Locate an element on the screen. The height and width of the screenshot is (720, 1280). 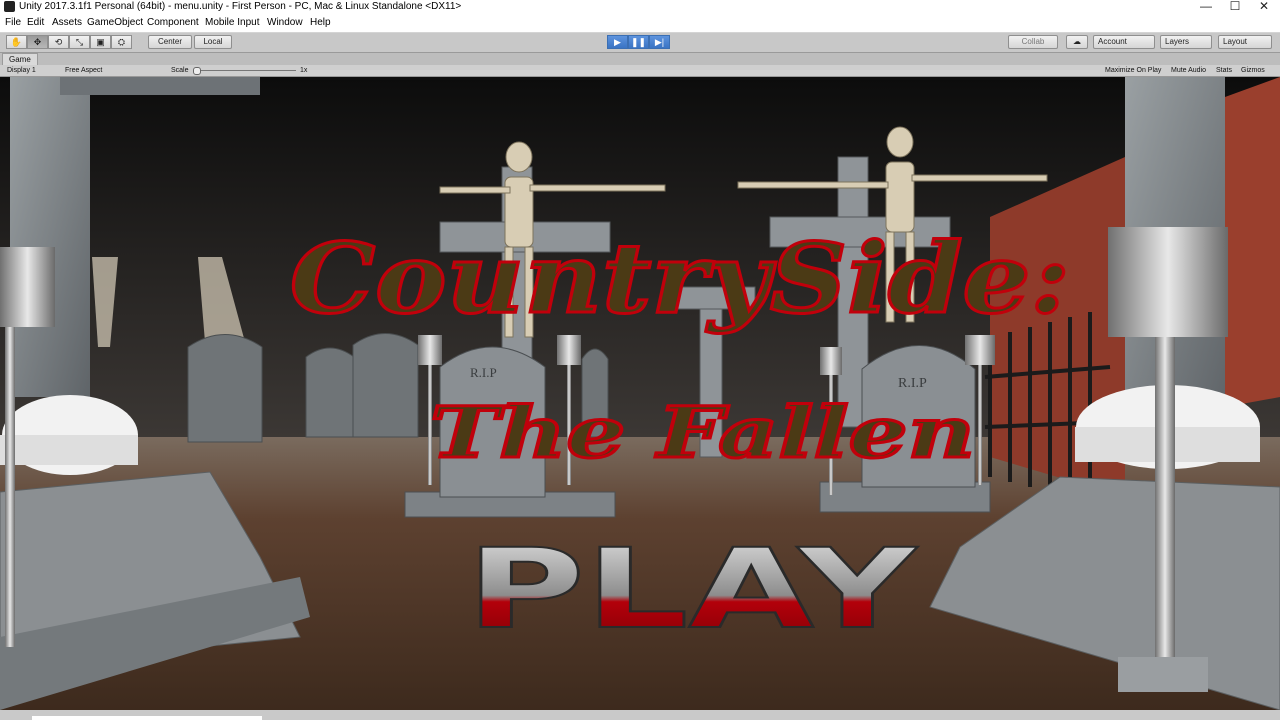
minimize-button: — is located at coordinates (1206, 7).